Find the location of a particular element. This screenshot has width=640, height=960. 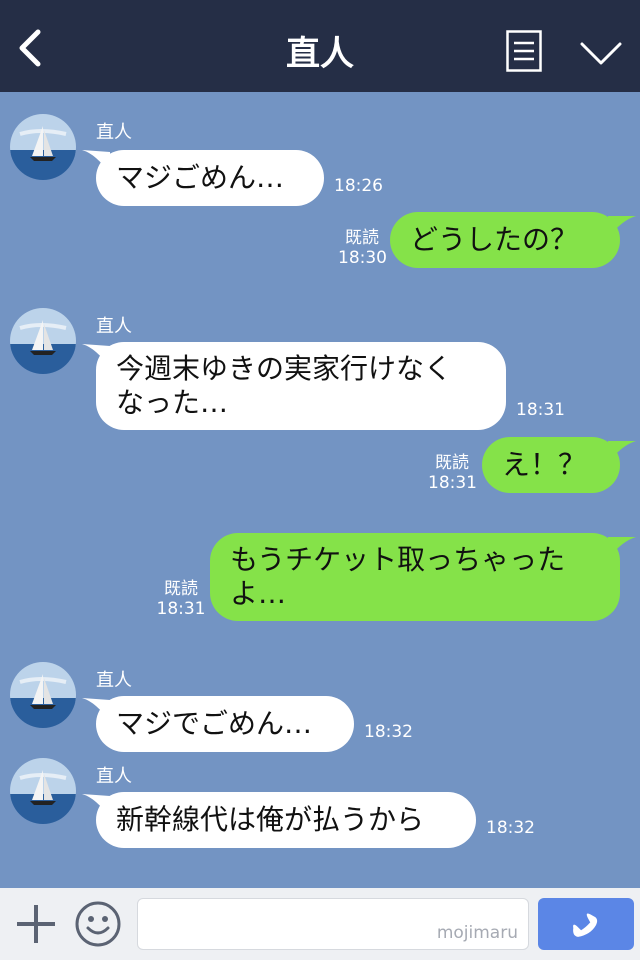

input-bar: mojimaru is located at coordinates (320, 924).